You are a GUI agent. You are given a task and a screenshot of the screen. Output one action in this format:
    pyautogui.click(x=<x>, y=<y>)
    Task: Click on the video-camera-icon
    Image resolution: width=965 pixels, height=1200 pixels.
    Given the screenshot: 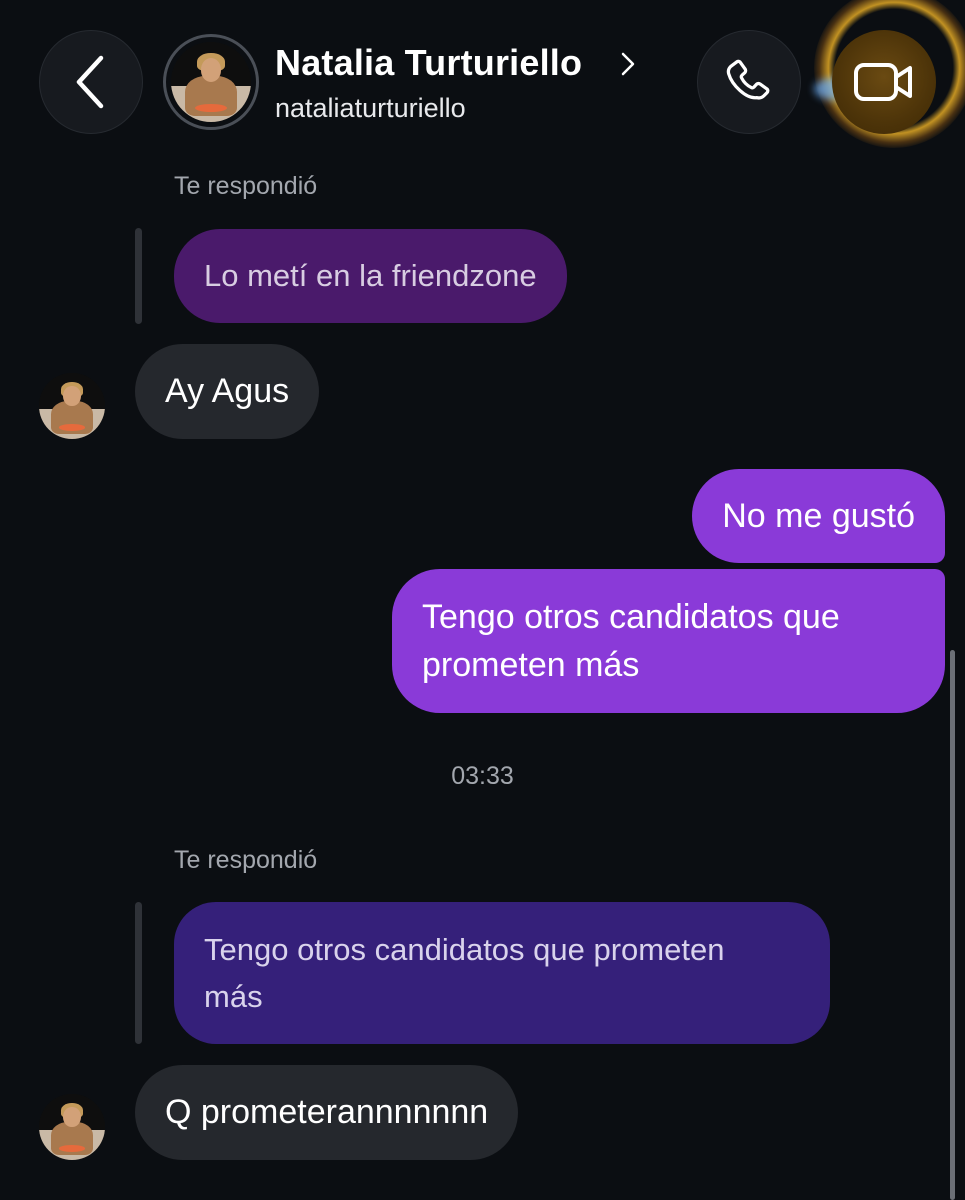 What is the action you would take?
    pyautogui.click(x=883, y=82)
    